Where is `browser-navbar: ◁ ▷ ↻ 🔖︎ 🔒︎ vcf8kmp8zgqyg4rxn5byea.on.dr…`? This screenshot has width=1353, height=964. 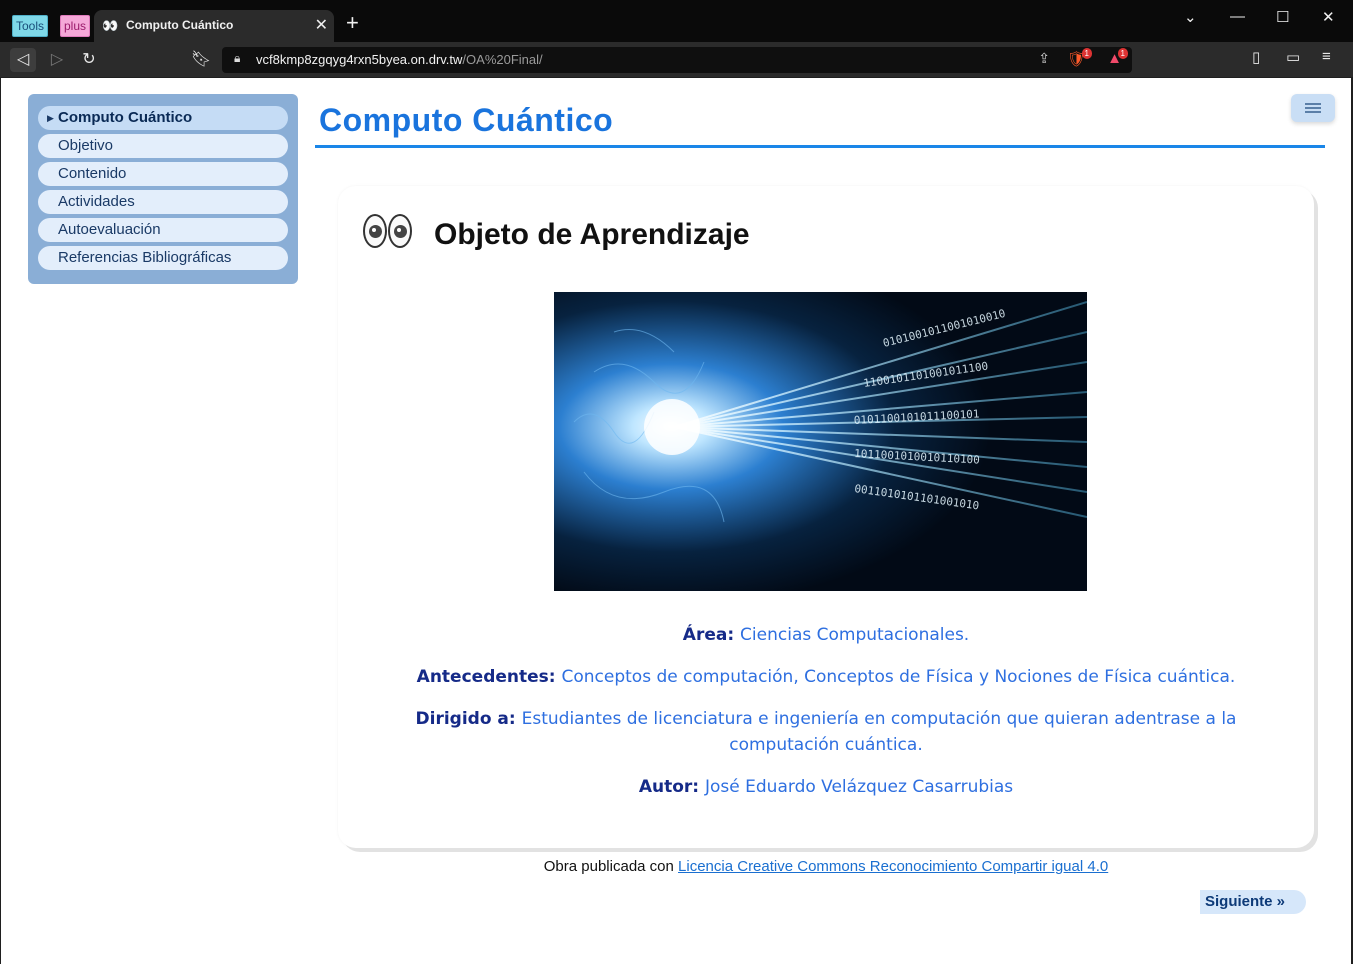
browser-navbar: ◁ ▷ ↻ 🔖︎ 🔒︎ vcf8kmp8zgqyg4rxn5byea.on.dr… is located at coordinates (676, 59).